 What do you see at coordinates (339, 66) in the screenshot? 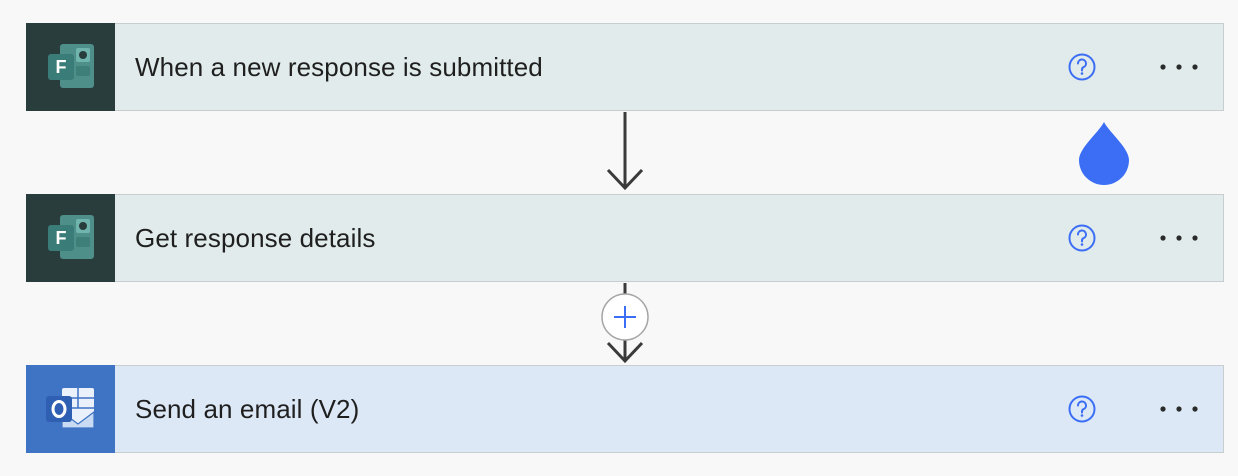
I see `step-title: When a new response is submitted` at bounding box center [339, 66].